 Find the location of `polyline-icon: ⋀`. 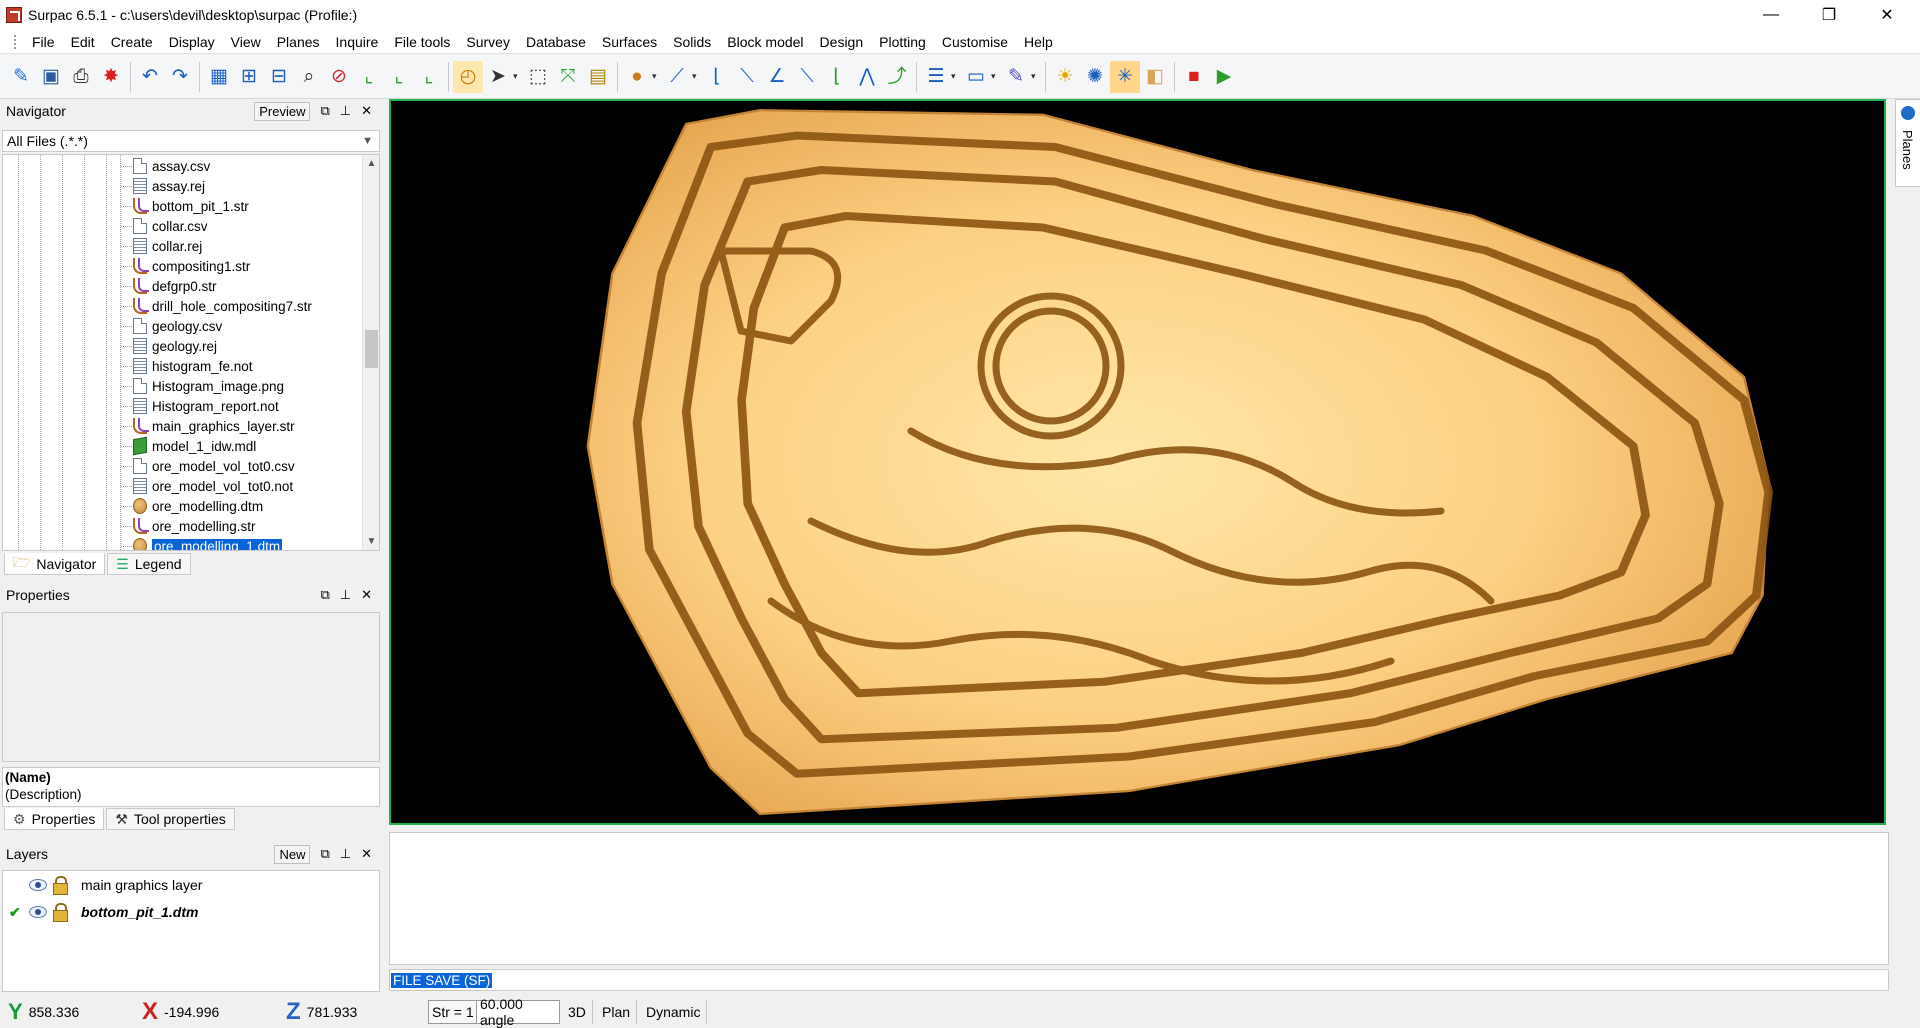

polyline-icon: ⋀ is located at coordinates (867, 77).